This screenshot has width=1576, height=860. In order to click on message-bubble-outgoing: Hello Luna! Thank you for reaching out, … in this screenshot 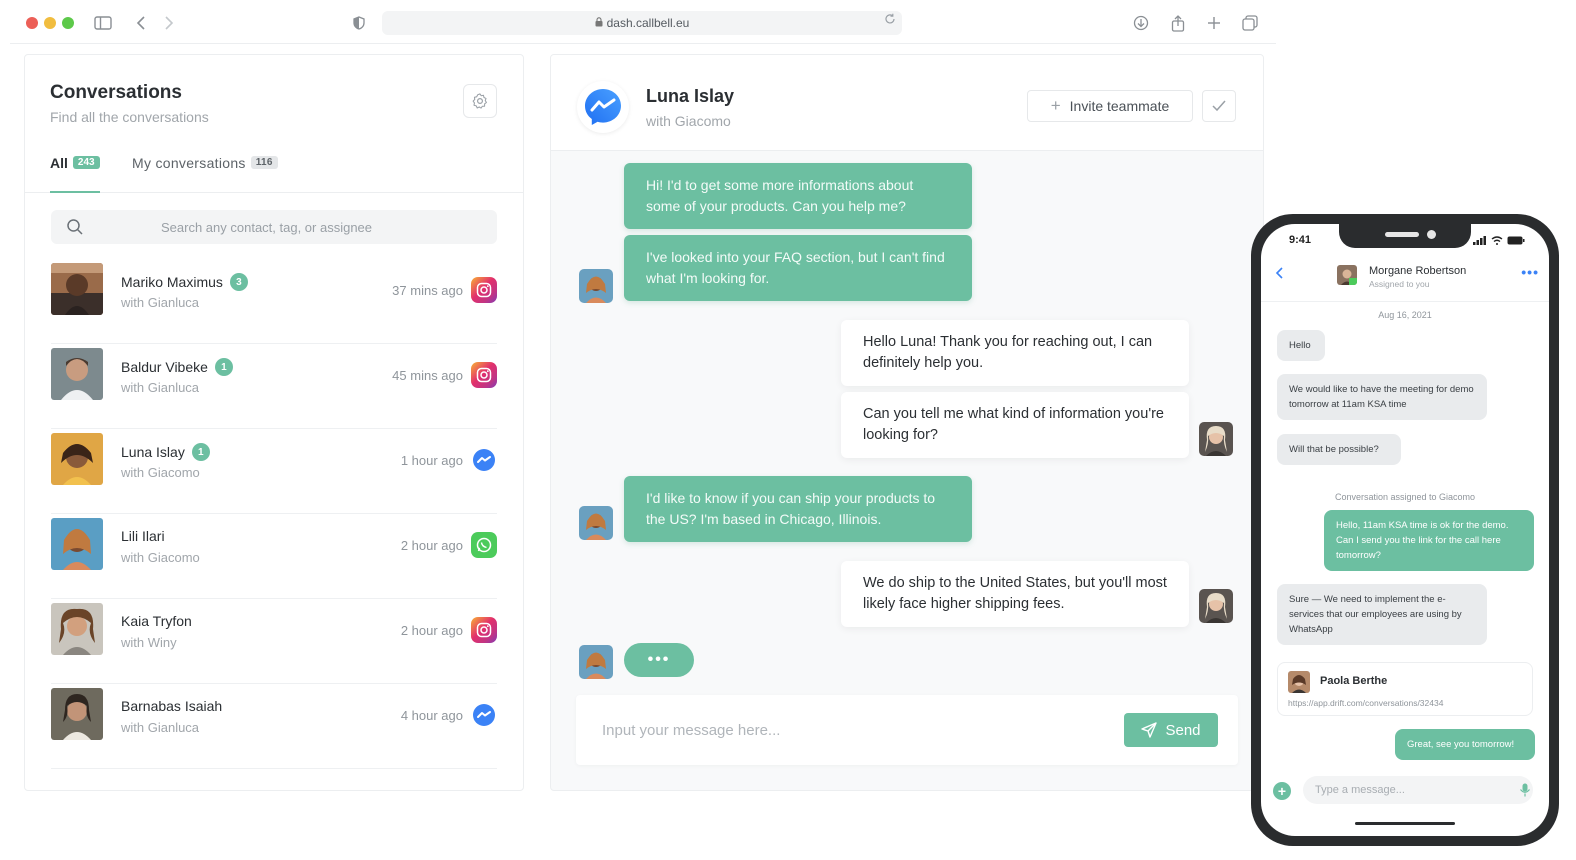, I will do `click(1015, 353)`.